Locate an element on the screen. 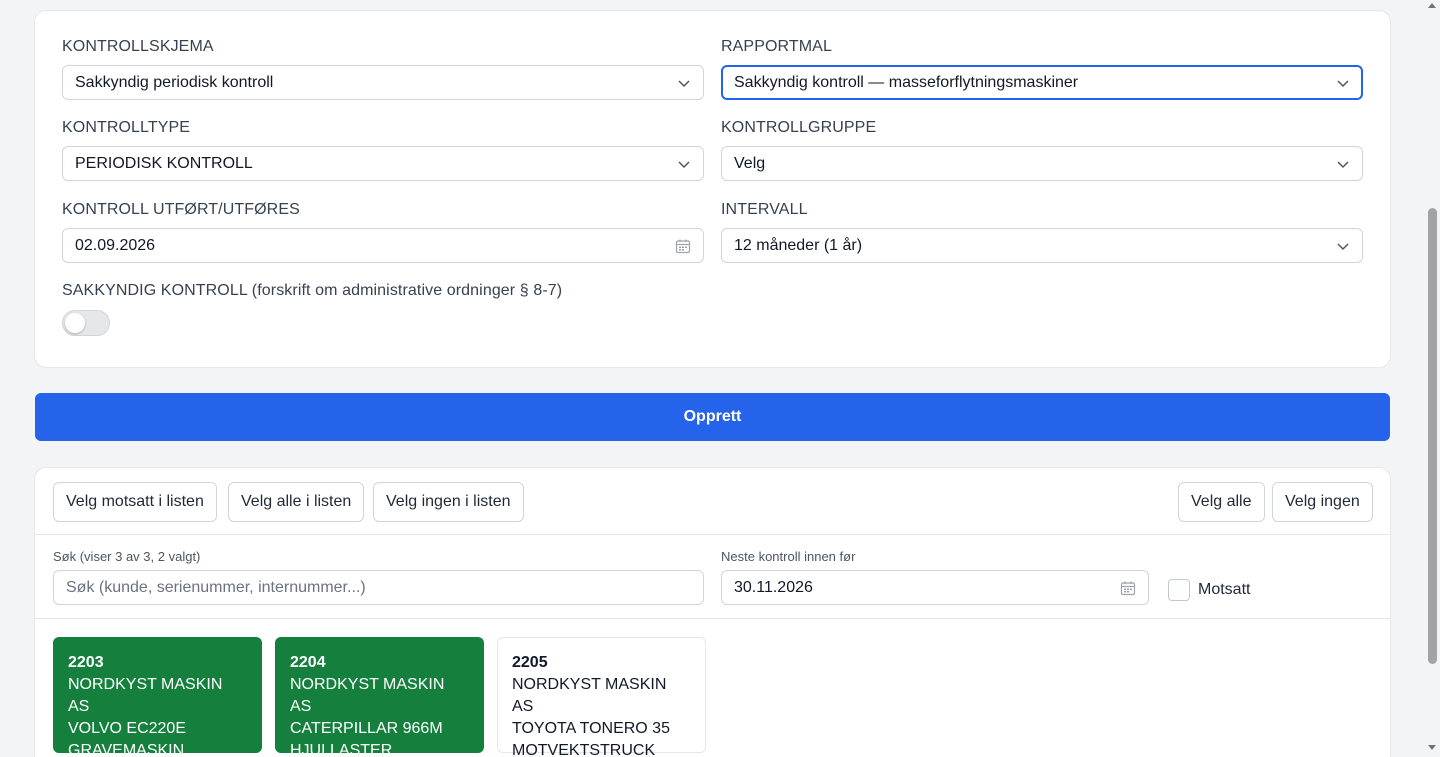 This screenshot has width=1440, height=757. kontrollgruppe-value: Velg is located at coordinates (750, 163).